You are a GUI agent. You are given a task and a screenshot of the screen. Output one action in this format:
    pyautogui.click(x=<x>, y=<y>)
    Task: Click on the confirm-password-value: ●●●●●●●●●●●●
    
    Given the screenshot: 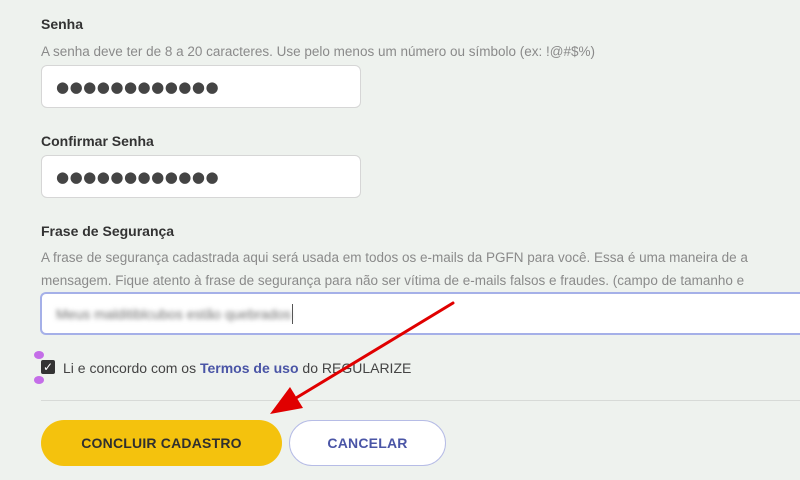 What is the action you would take?
    pyautogui.click(x=138, y=176)
    